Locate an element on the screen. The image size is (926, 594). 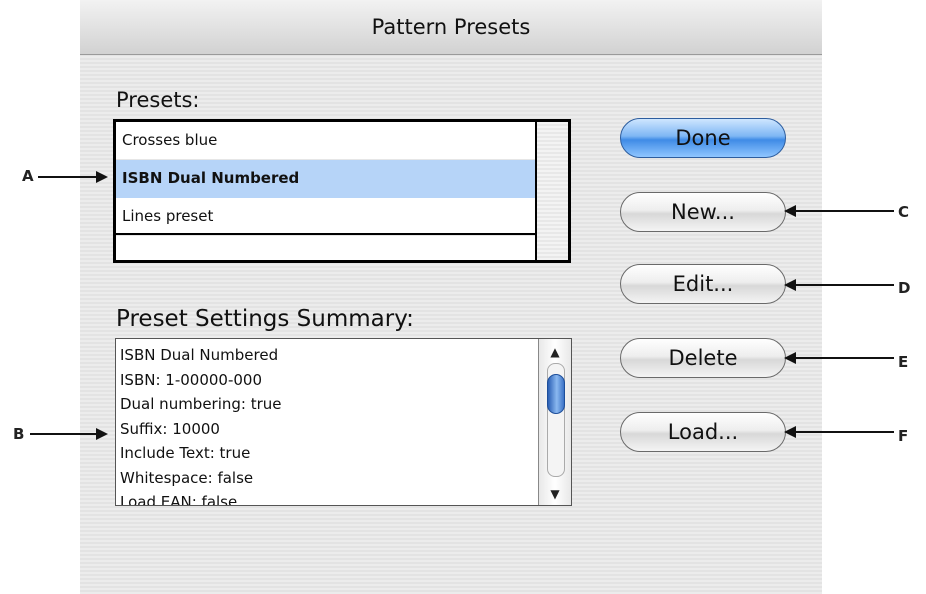
callout-c: C is located at coordinates (904, 212).